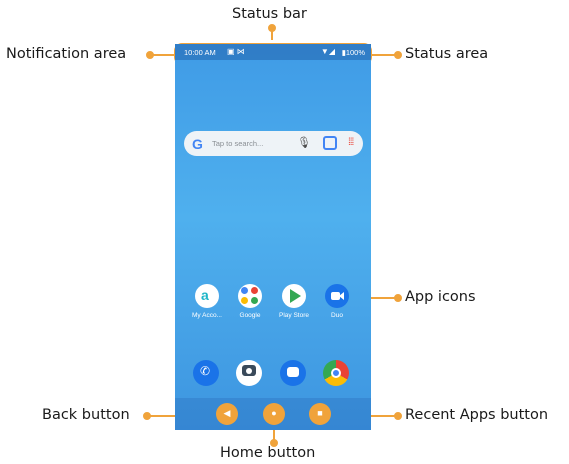  I want to click on dock-messages, so click(293, 373).